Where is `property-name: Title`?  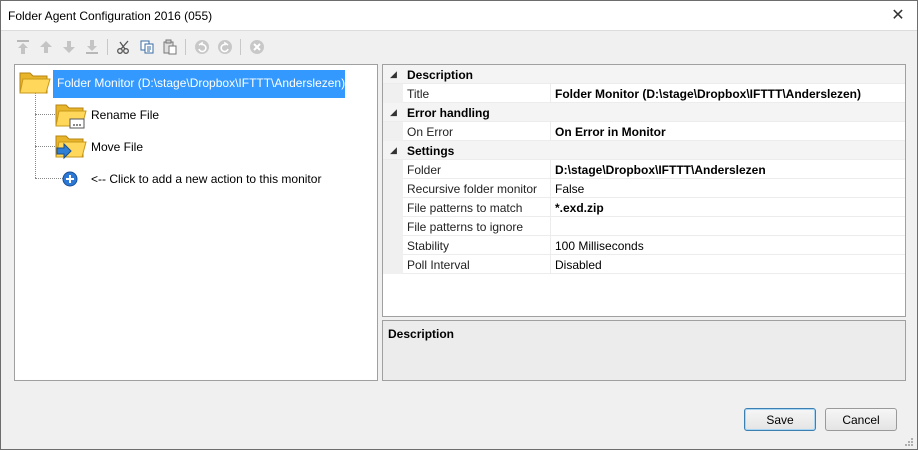
property-name: Title is located at coordinates (418, 94).